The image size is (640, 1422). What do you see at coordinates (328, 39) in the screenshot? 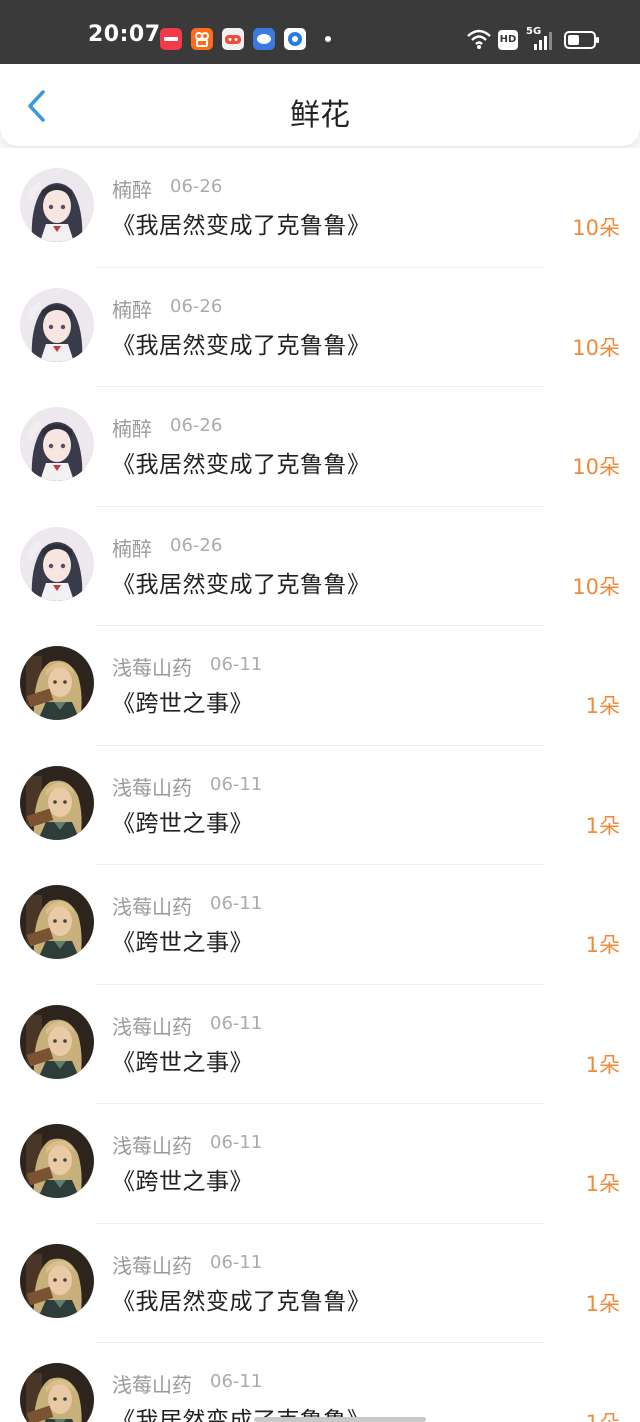
I see `notification-dot` at bounding box center [328, 39].